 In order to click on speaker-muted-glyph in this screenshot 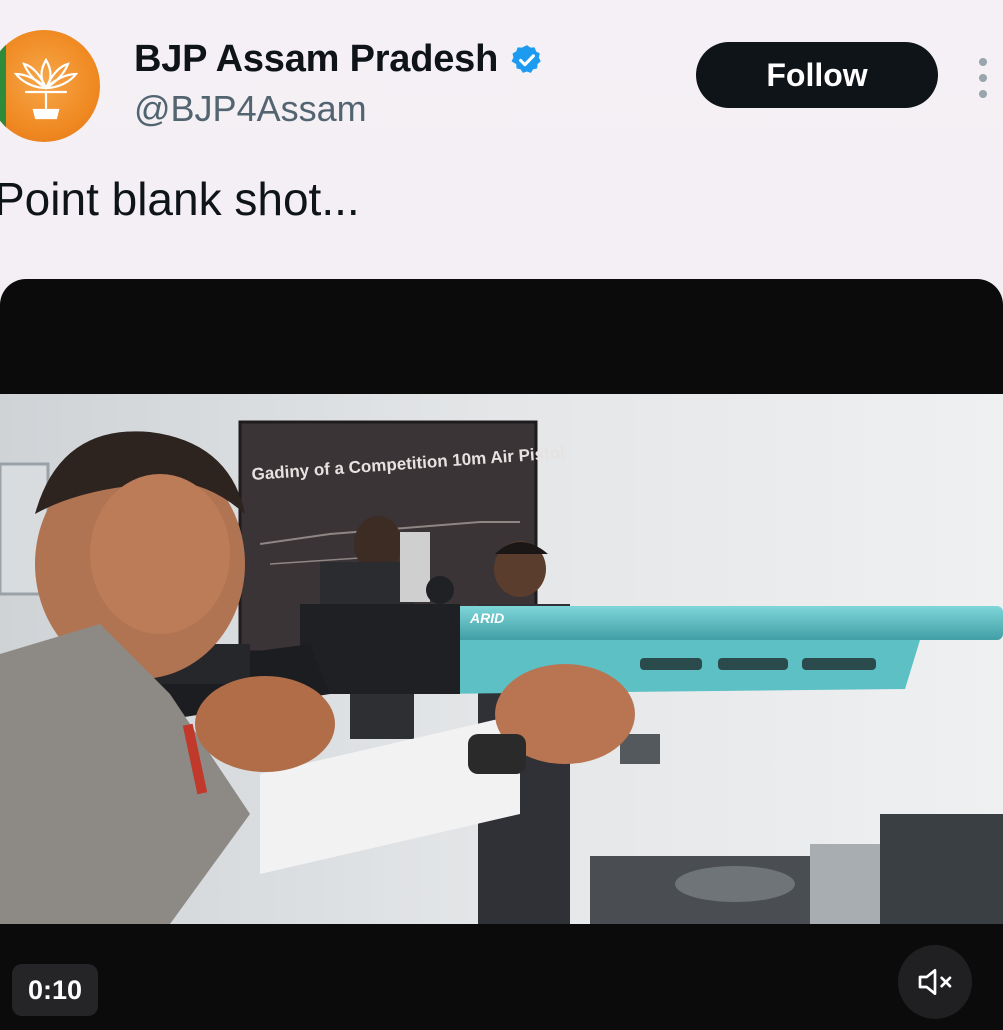, I will do `click(935, 982)`.